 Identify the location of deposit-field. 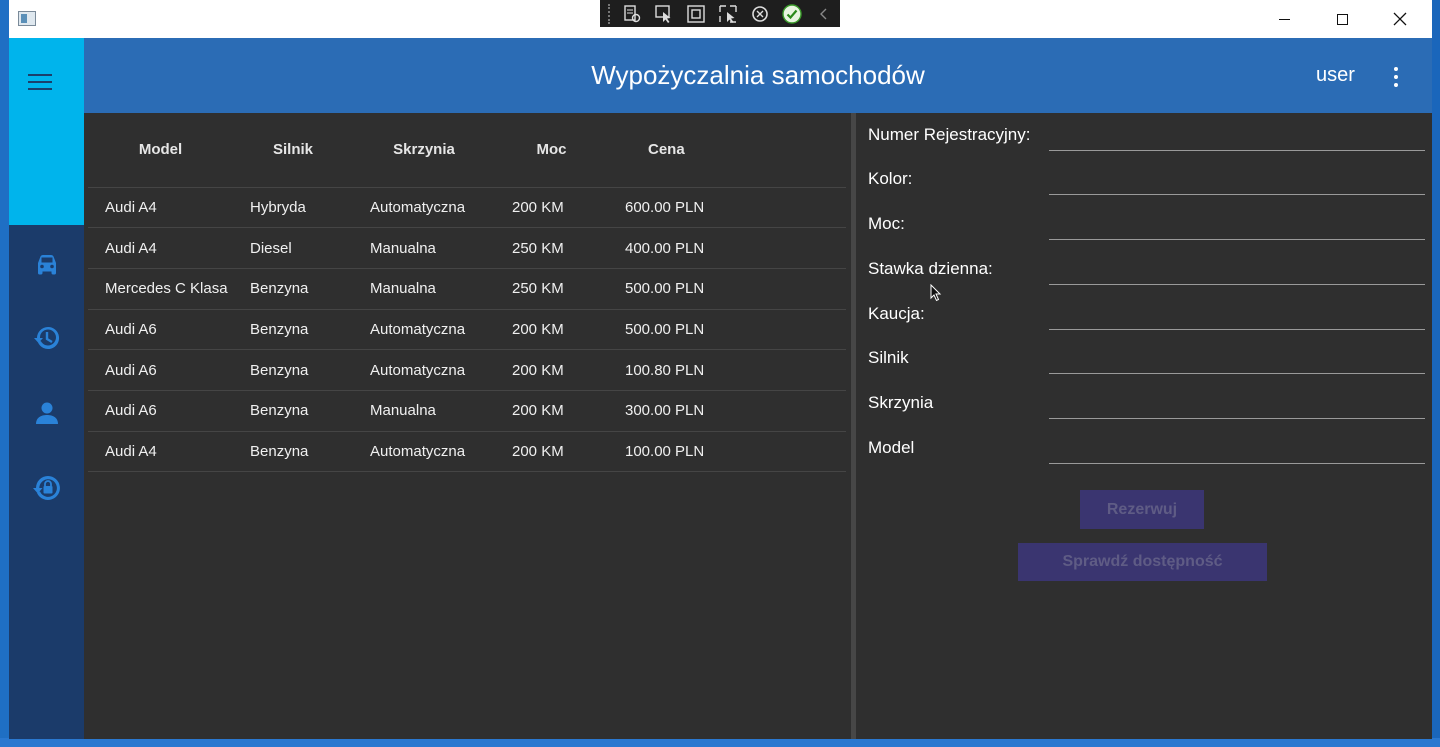
(1237, 312).